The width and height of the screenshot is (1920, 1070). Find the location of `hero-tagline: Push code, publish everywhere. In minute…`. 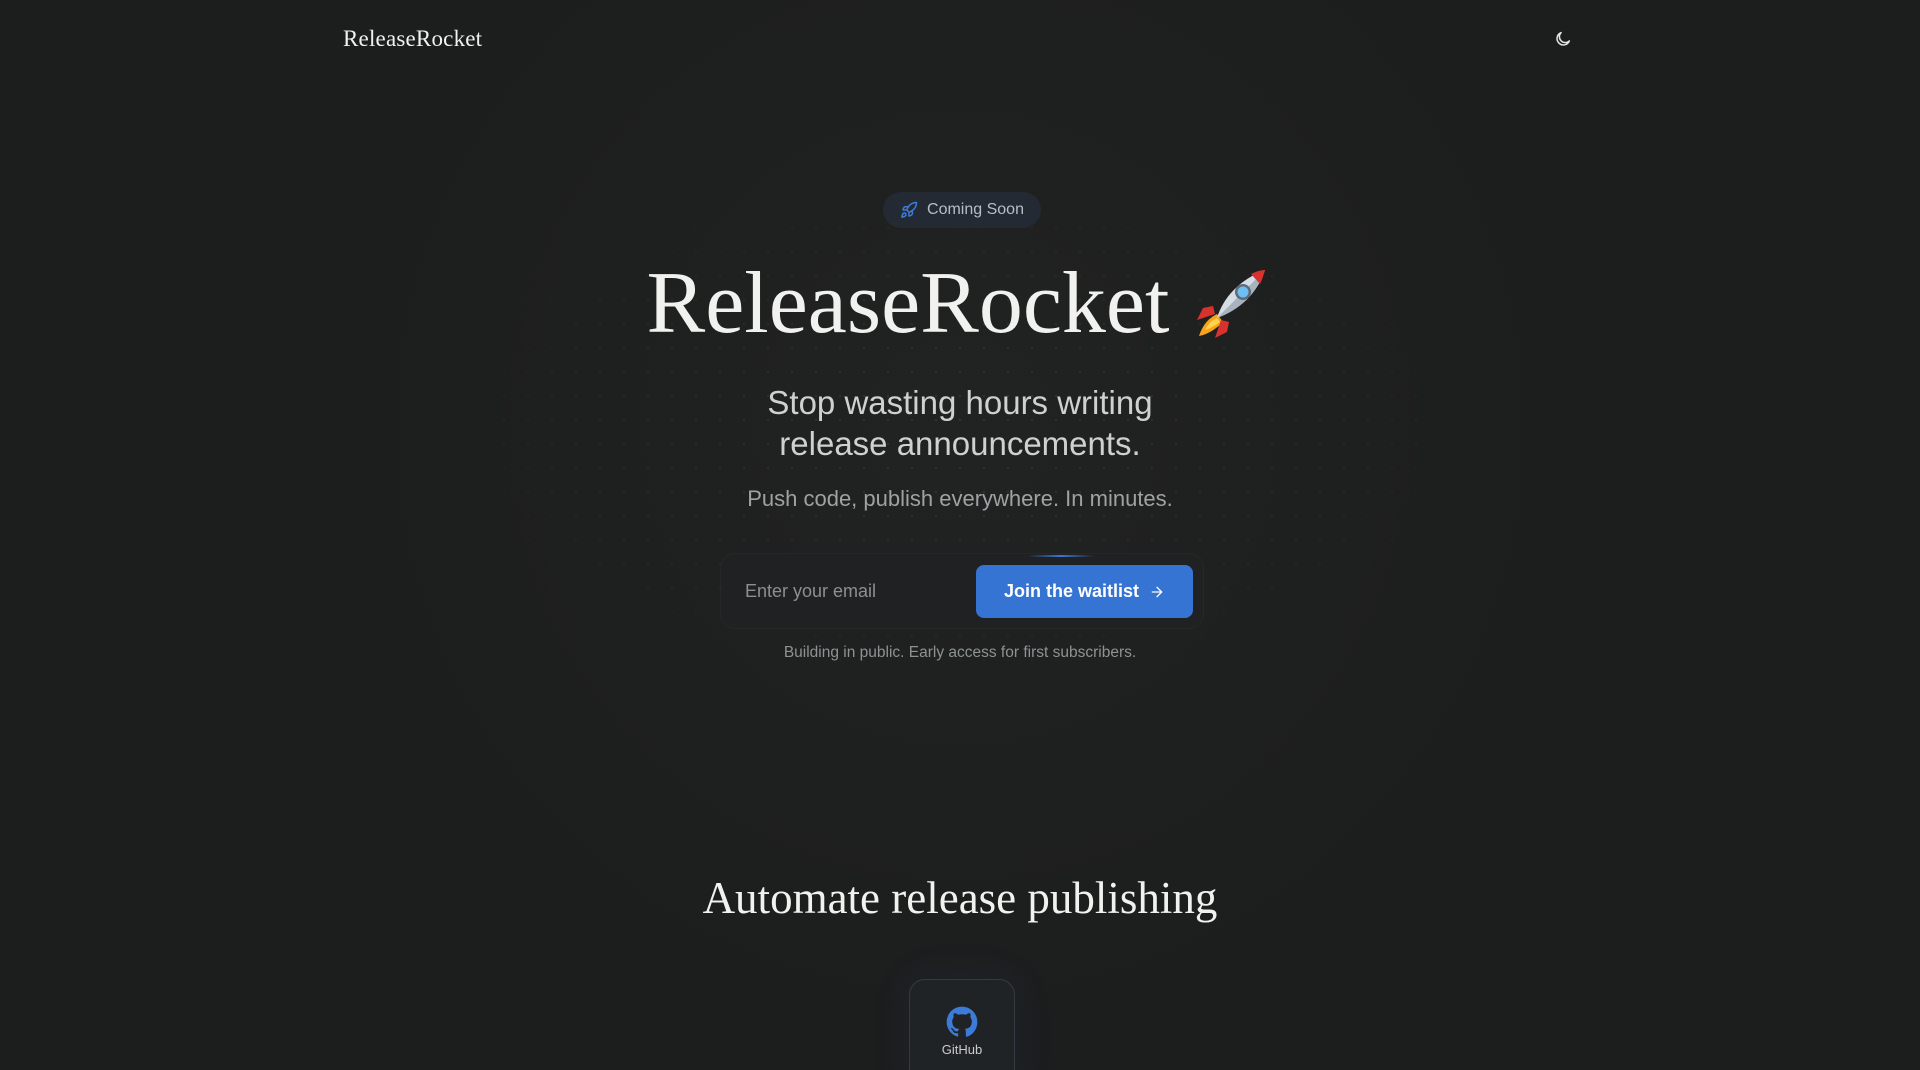

hero-tagline: Push code, publish everywhere. In minute… is located at coordinates (960, 498).